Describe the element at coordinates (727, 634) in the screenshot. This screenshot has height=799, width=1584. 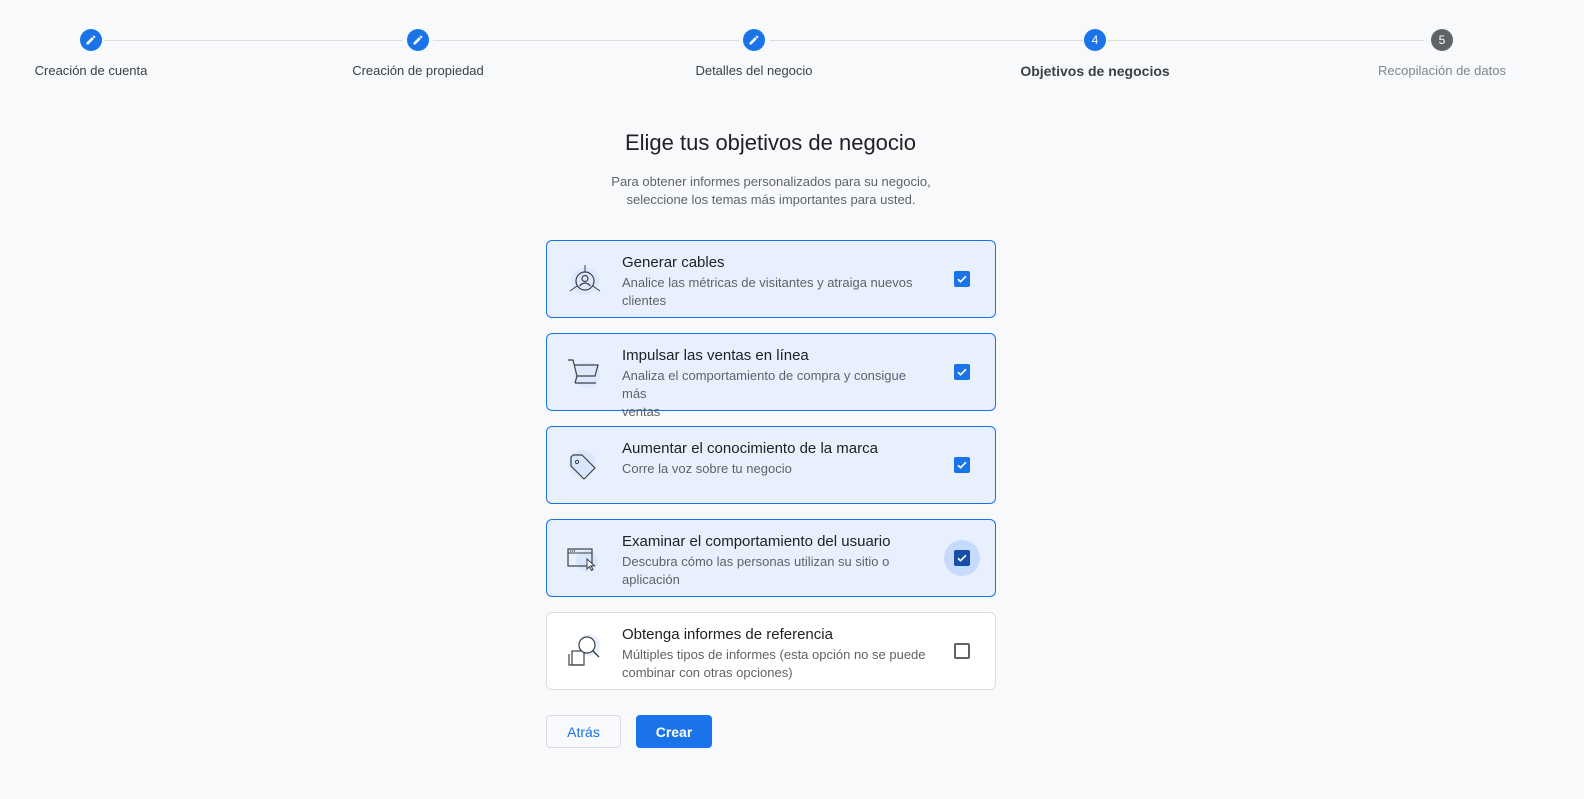
I see `goal-title: Obtenga informes de referencia` at that location.